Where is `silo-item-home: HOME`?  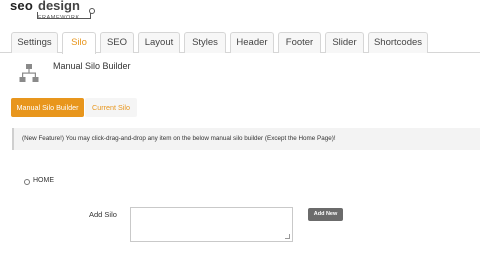 silo-item-home: HOME is located at coordinates (43, 180).